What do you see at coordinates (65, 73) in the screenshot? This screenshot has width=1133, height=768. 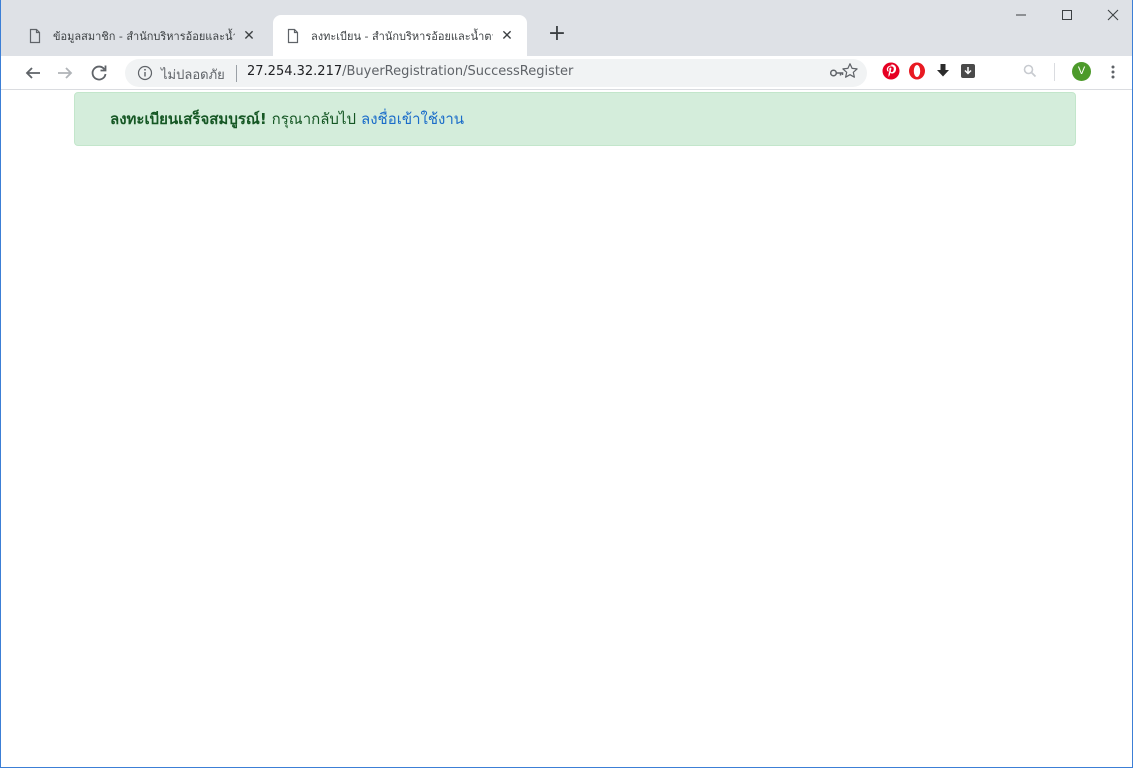 I see `forward-arrow-icon` at bounding box center [65, 73].